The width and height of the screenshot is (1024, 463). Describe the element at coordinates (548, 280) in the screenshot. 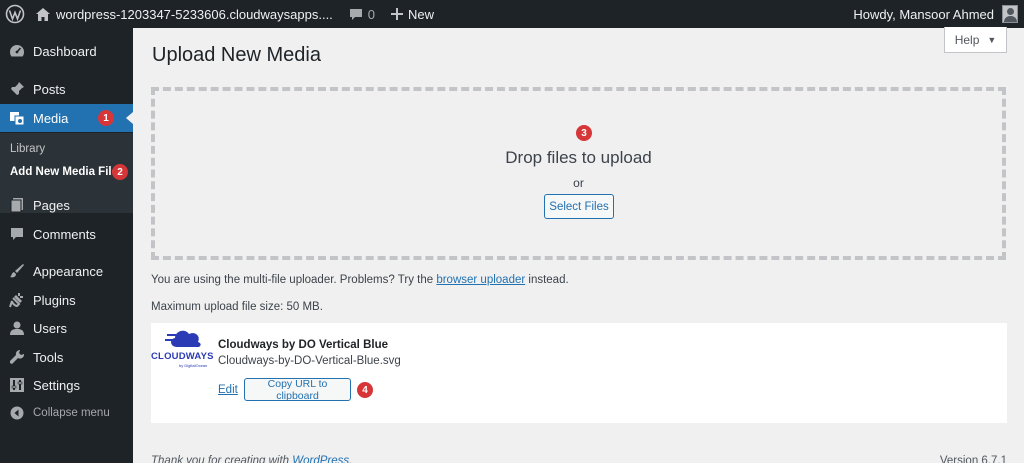

I see `uploader-info-suffix: instead.` at that location.